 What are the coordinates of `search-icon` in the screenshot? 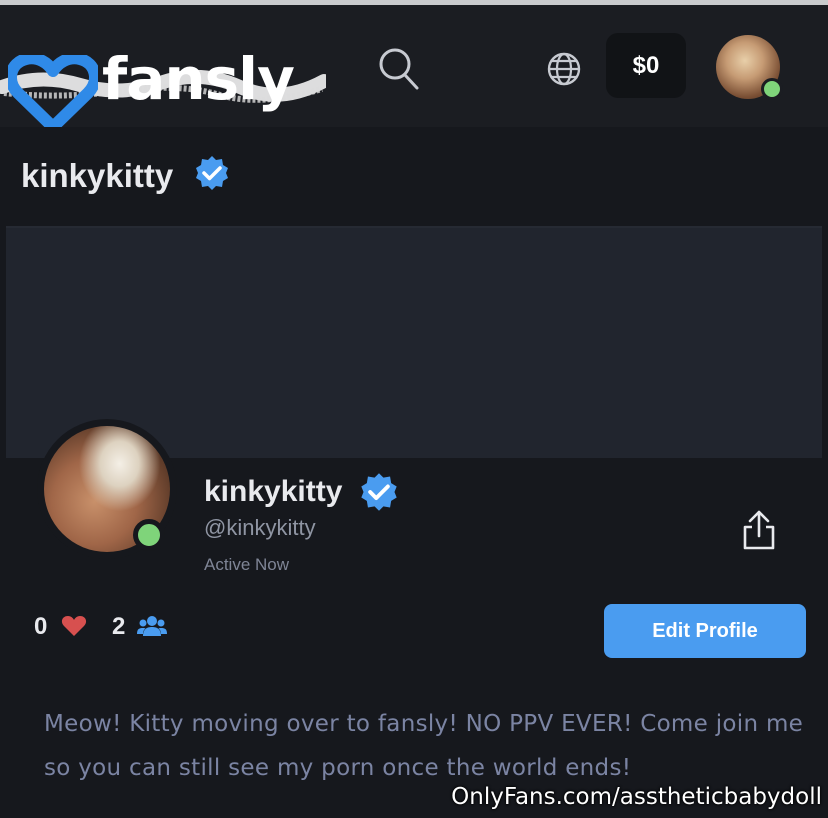 It's located at (399, 68).